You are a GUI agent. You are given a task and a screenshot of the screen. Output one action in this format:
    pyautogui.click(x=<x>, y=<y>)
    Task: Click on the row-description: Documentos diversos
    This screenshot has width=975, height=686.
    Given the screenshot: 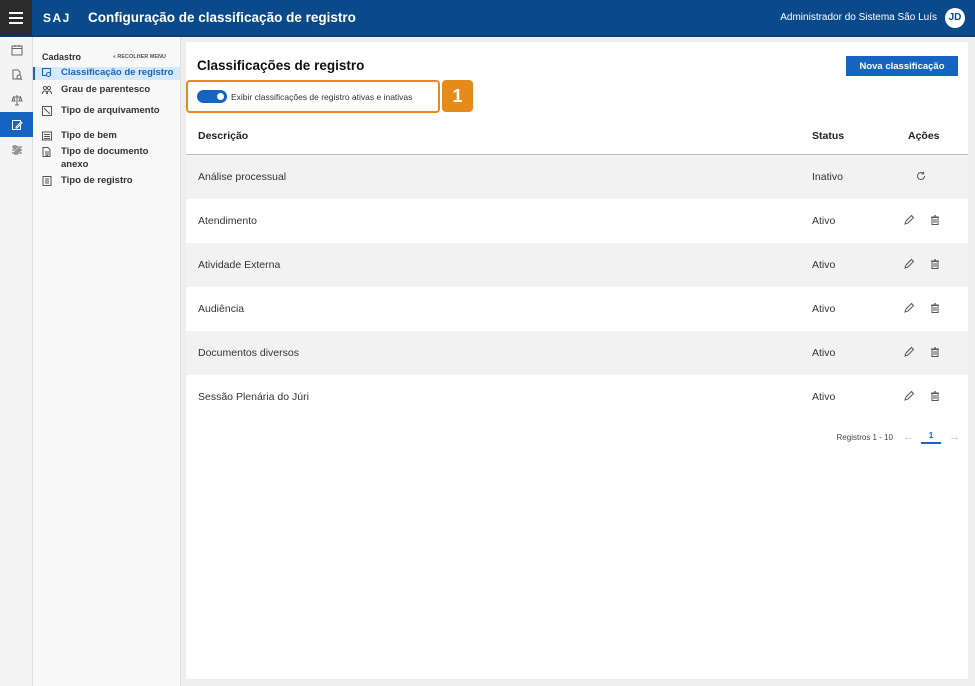 What is the action you would take?
    pyautogui.click(x=248, y=353)
    